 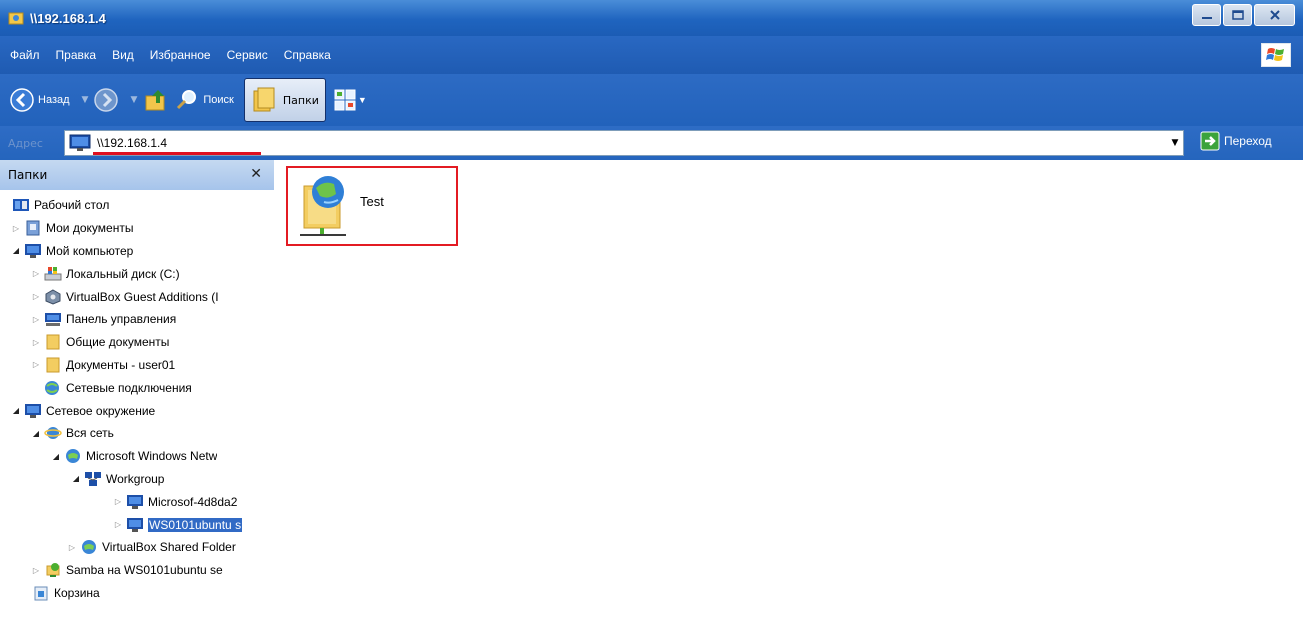 What do you see at coordinates (53, 433) in the screenshot?
I see `entire-network-icon` at bounding box center [53, 433].